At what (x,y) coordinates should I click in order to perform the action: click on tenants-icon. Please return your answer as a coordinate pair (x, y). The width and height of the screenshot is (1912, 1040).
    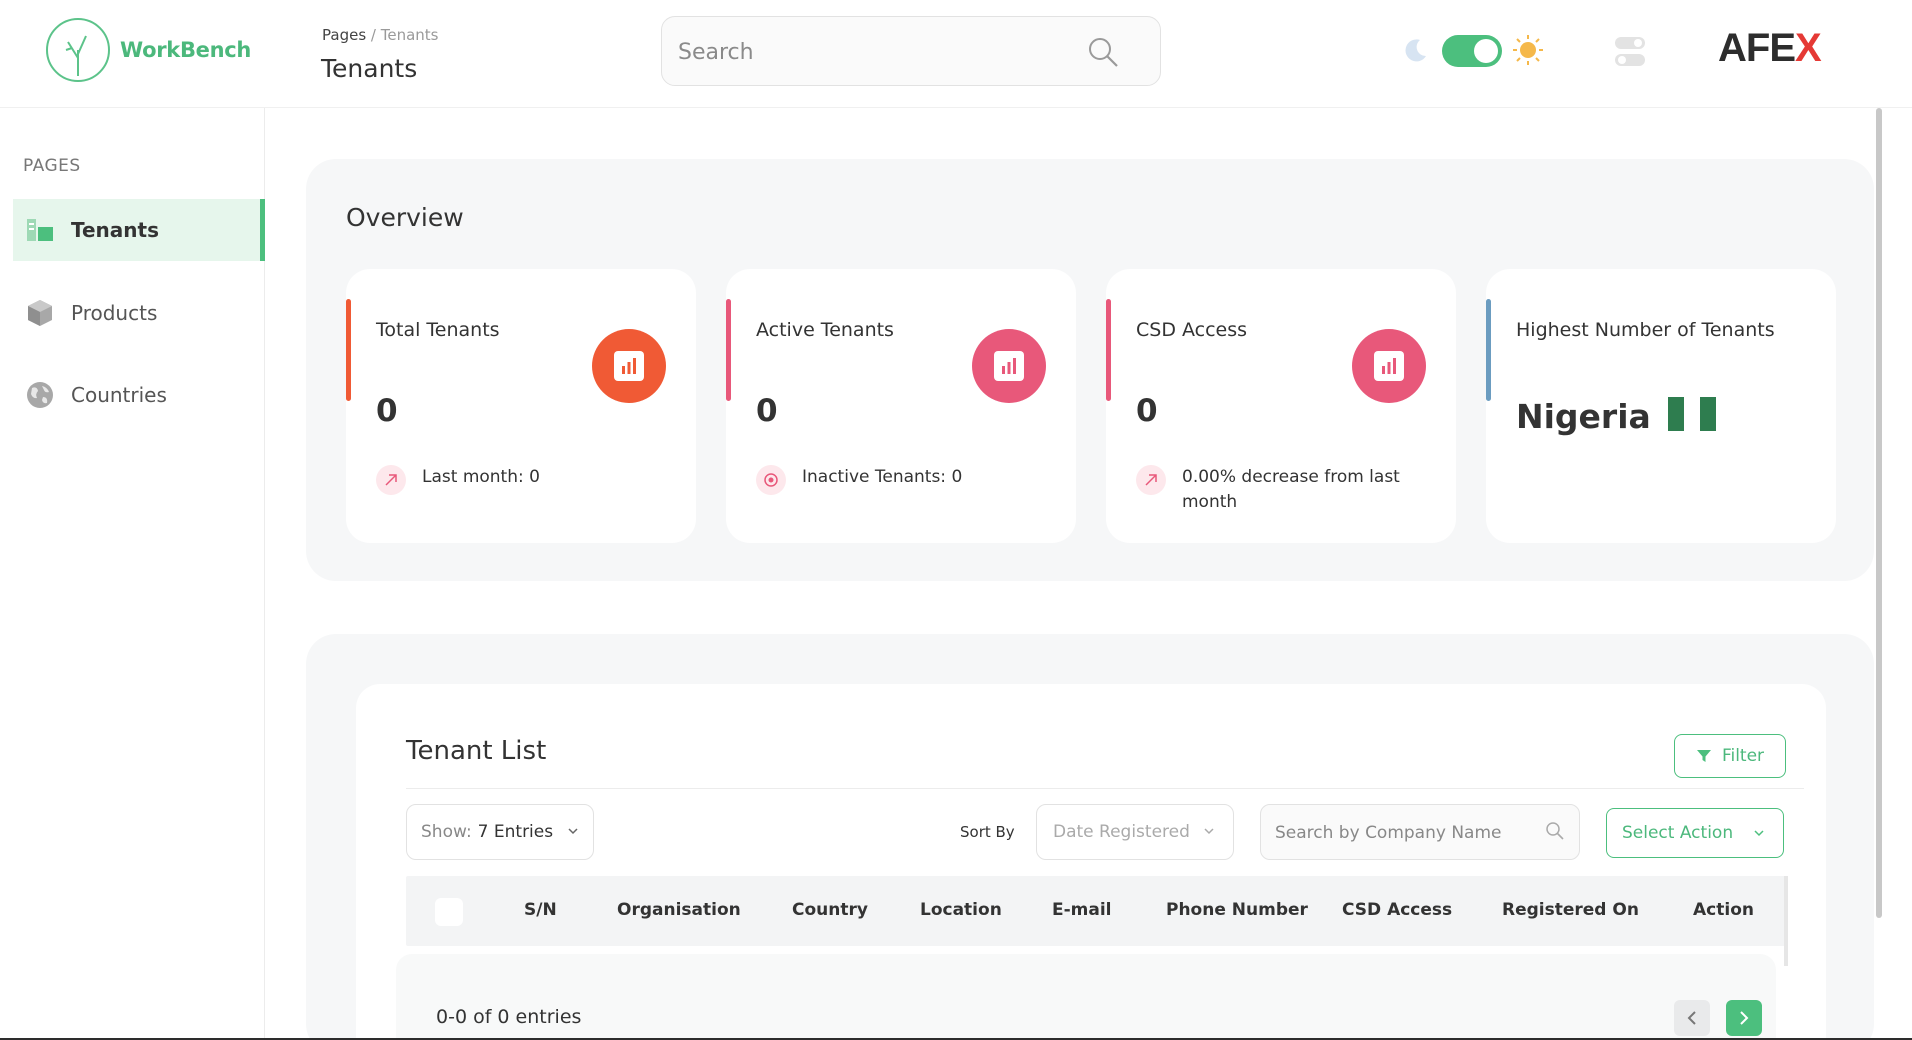
    Looking at the image, I should click on (40, 230).